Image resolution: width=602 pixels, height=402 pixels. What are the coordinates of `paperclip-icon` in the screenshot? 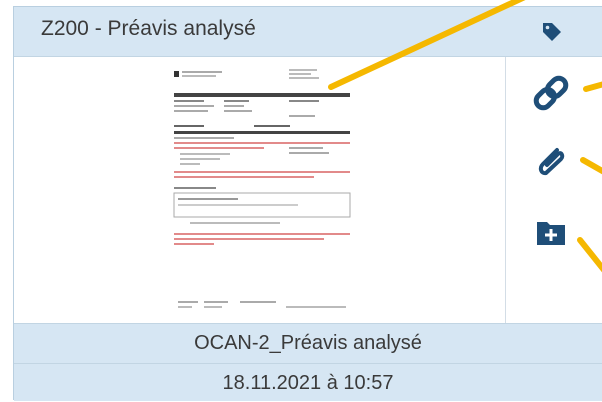 It's located at (551, 162).